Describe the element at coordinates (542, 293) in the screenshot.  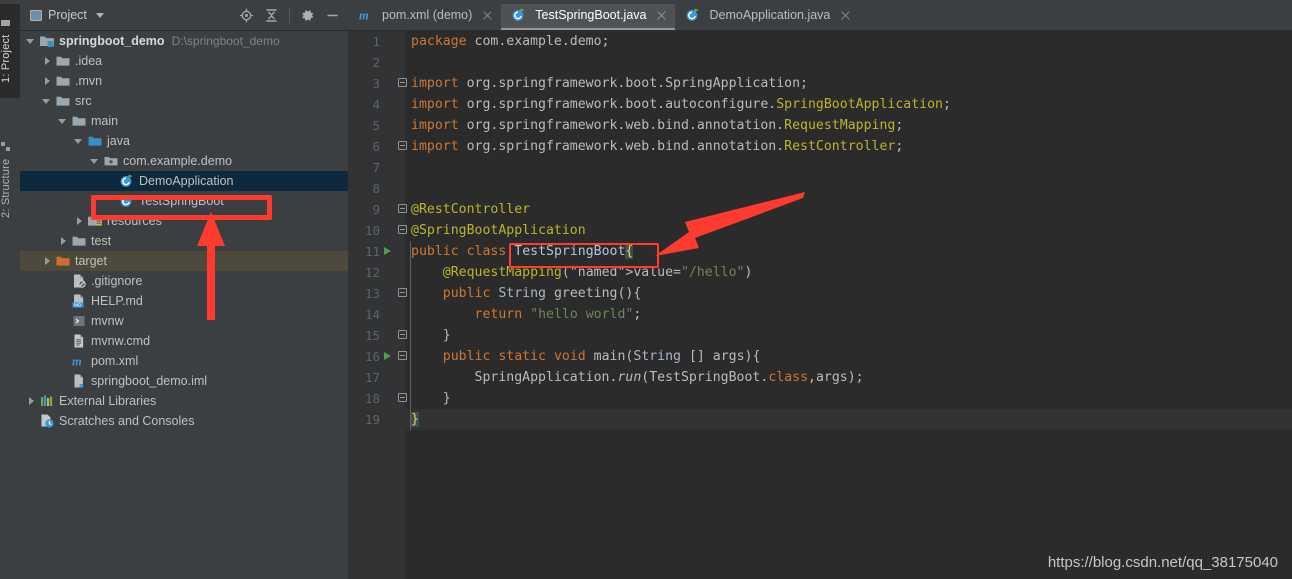
I see `code-text: public String greeting(){` at that location.